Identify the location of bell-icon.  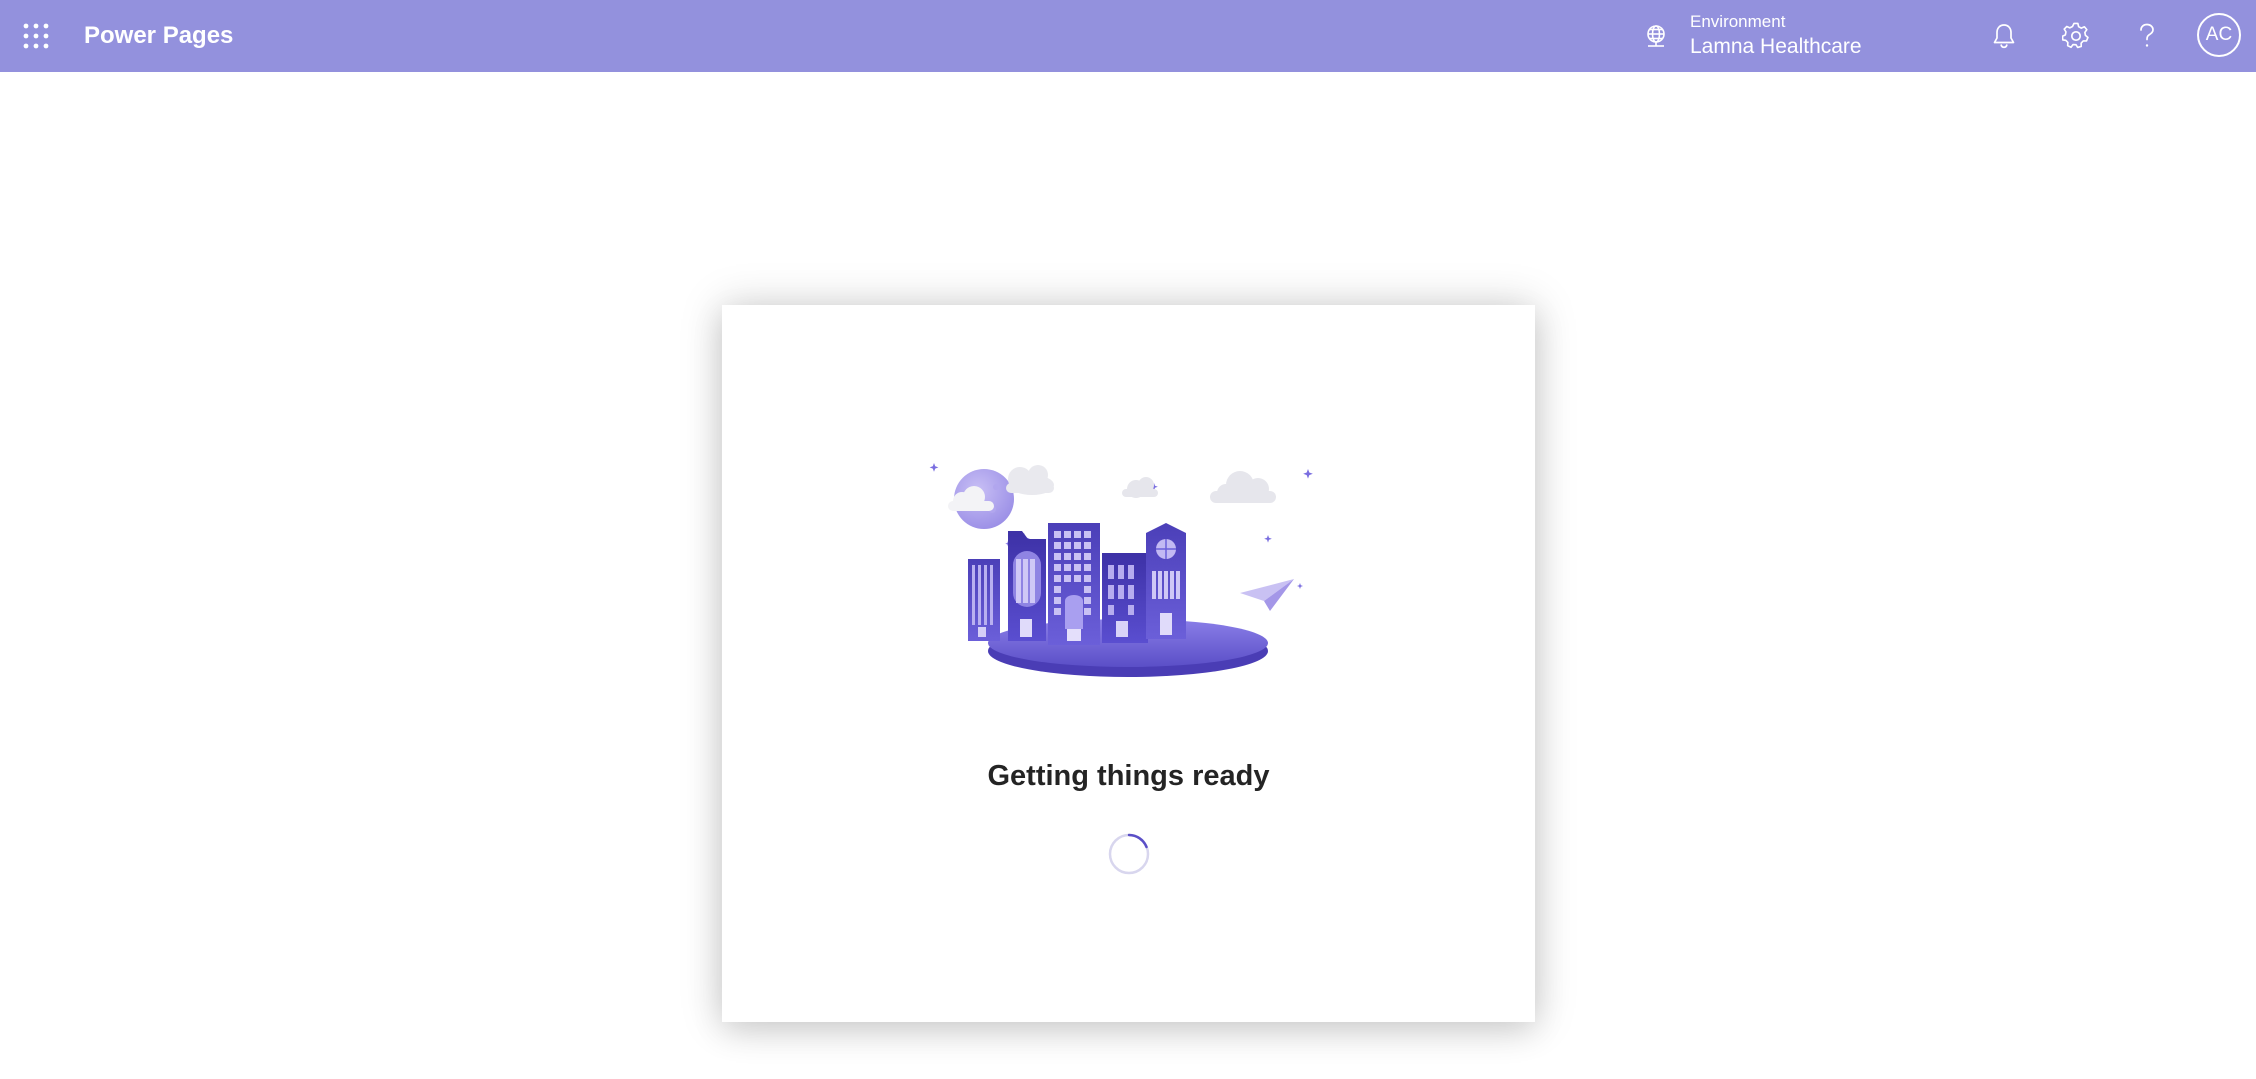
(2004, 36).